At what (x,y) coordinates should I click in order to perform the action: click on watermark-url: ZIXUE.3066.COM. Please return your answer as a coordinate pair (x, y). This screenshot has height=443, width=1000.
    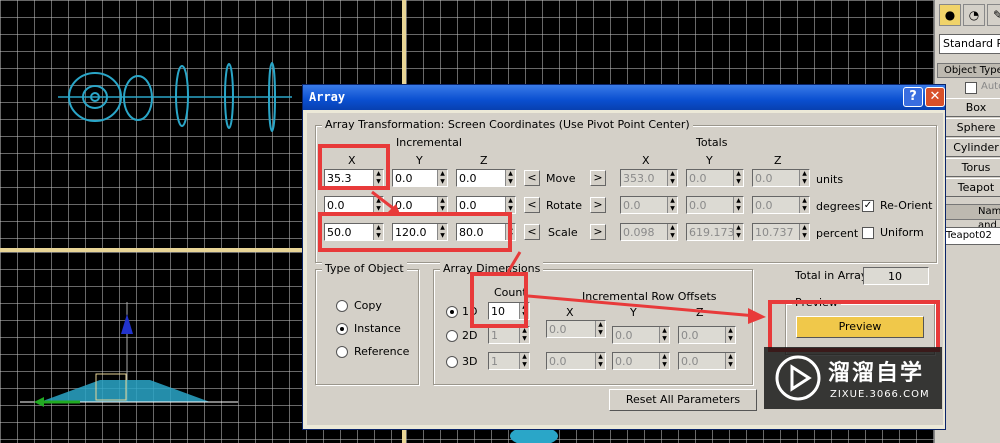
    Looking at the image, I should click on (880, 394).